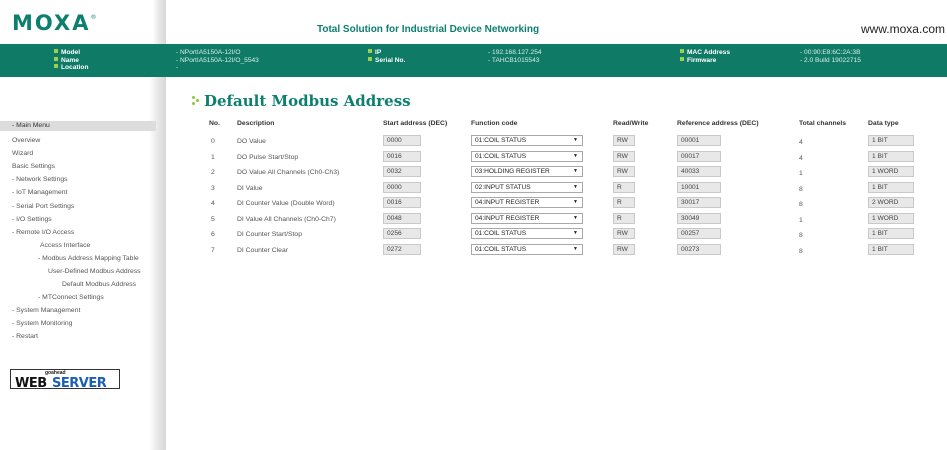  What do you see at coordinates (213, 234) in the screenshot?
I see `row-number: 6` at bounding box center [213, 234].